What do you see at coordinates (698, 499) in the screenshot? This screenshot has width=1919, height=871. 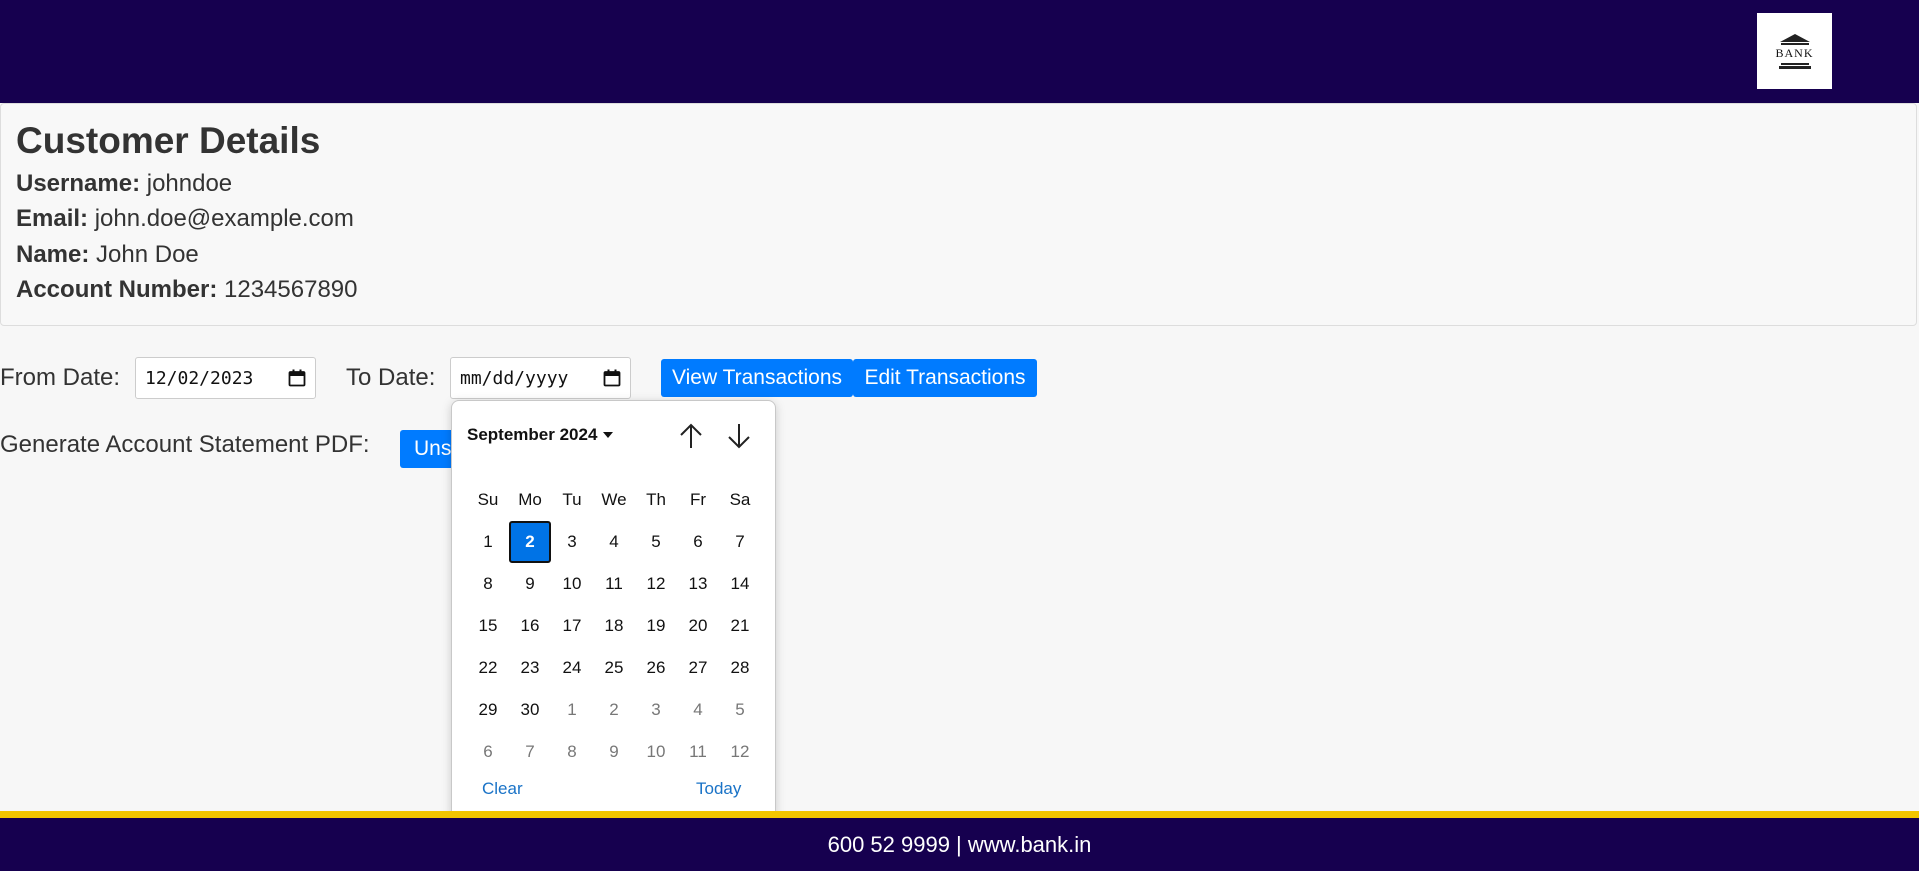 I see `weekday-header: Fr` at bounding box center [698, 499].